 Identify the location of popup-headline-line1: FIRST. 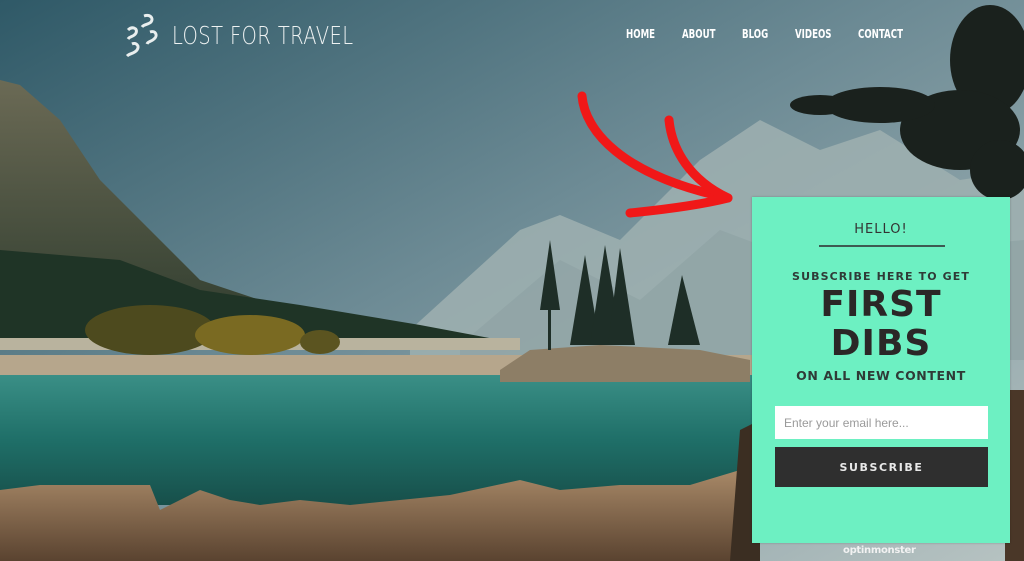
(881, 304).